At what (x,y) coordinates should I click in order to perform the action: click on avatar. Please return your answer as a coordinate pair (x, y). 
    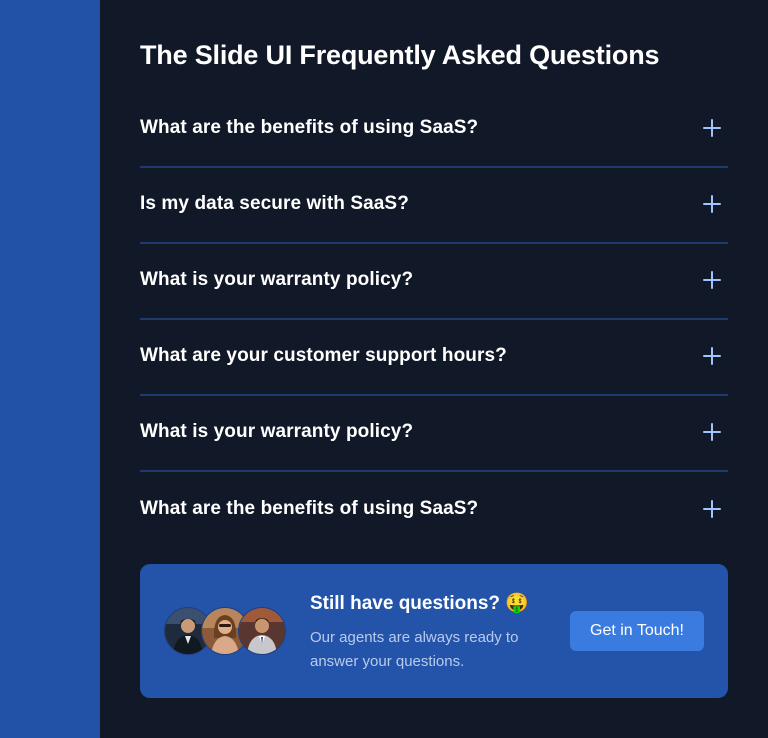
    Looking at the image, I should click on (262, 631).